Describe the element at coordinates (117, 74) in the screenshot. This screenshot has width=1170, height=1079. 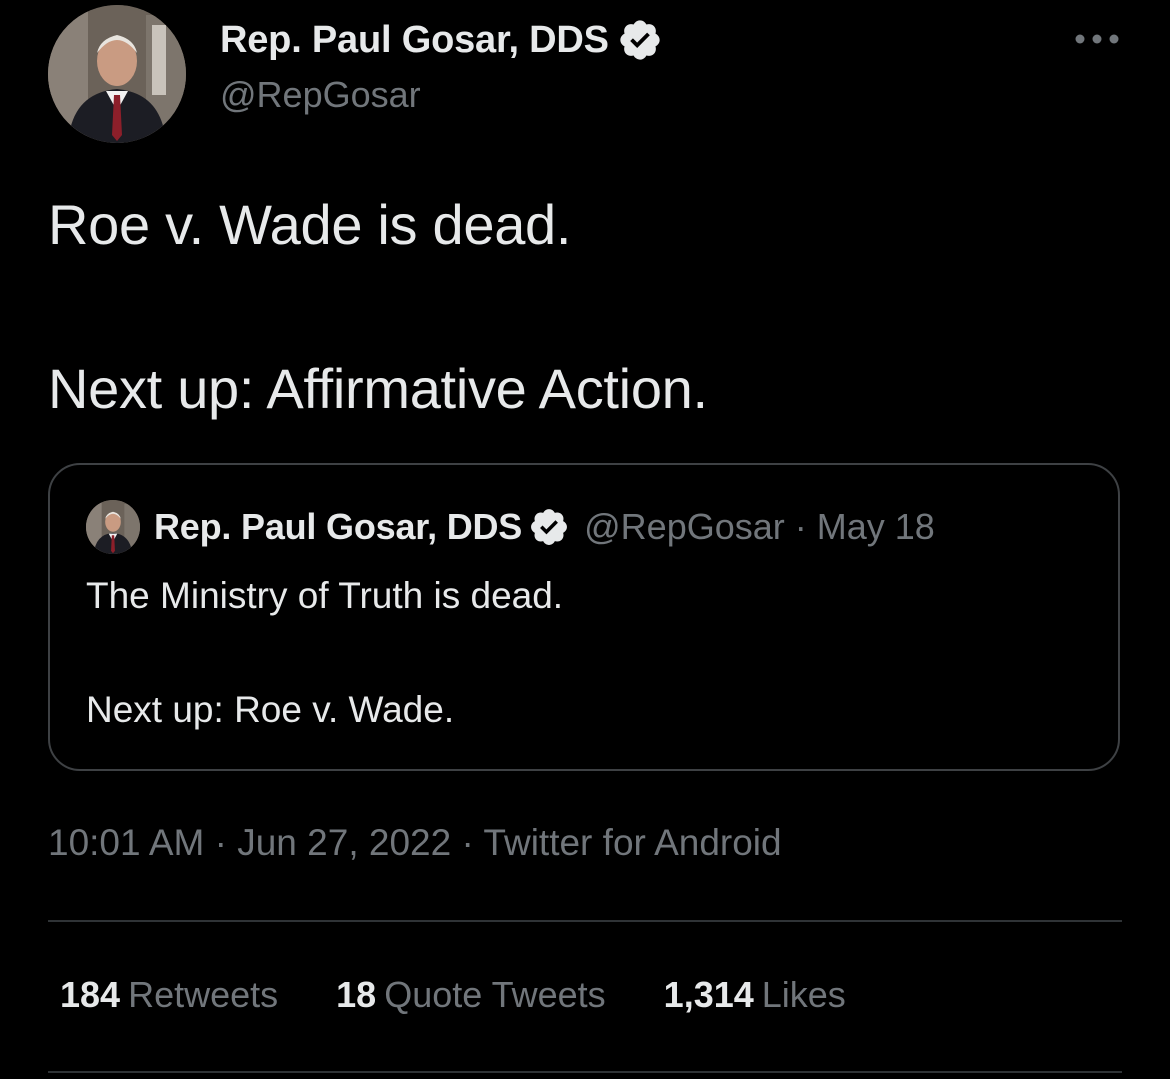
I see `author-avatar` at that location.